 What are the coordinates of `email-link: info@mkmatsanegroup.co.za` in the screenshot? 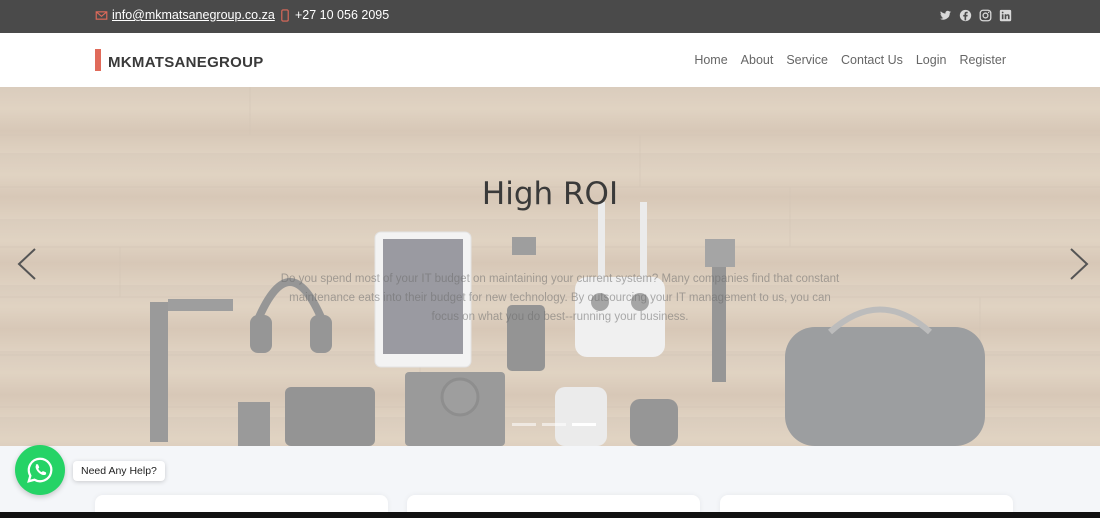 It's located at (193, 15).